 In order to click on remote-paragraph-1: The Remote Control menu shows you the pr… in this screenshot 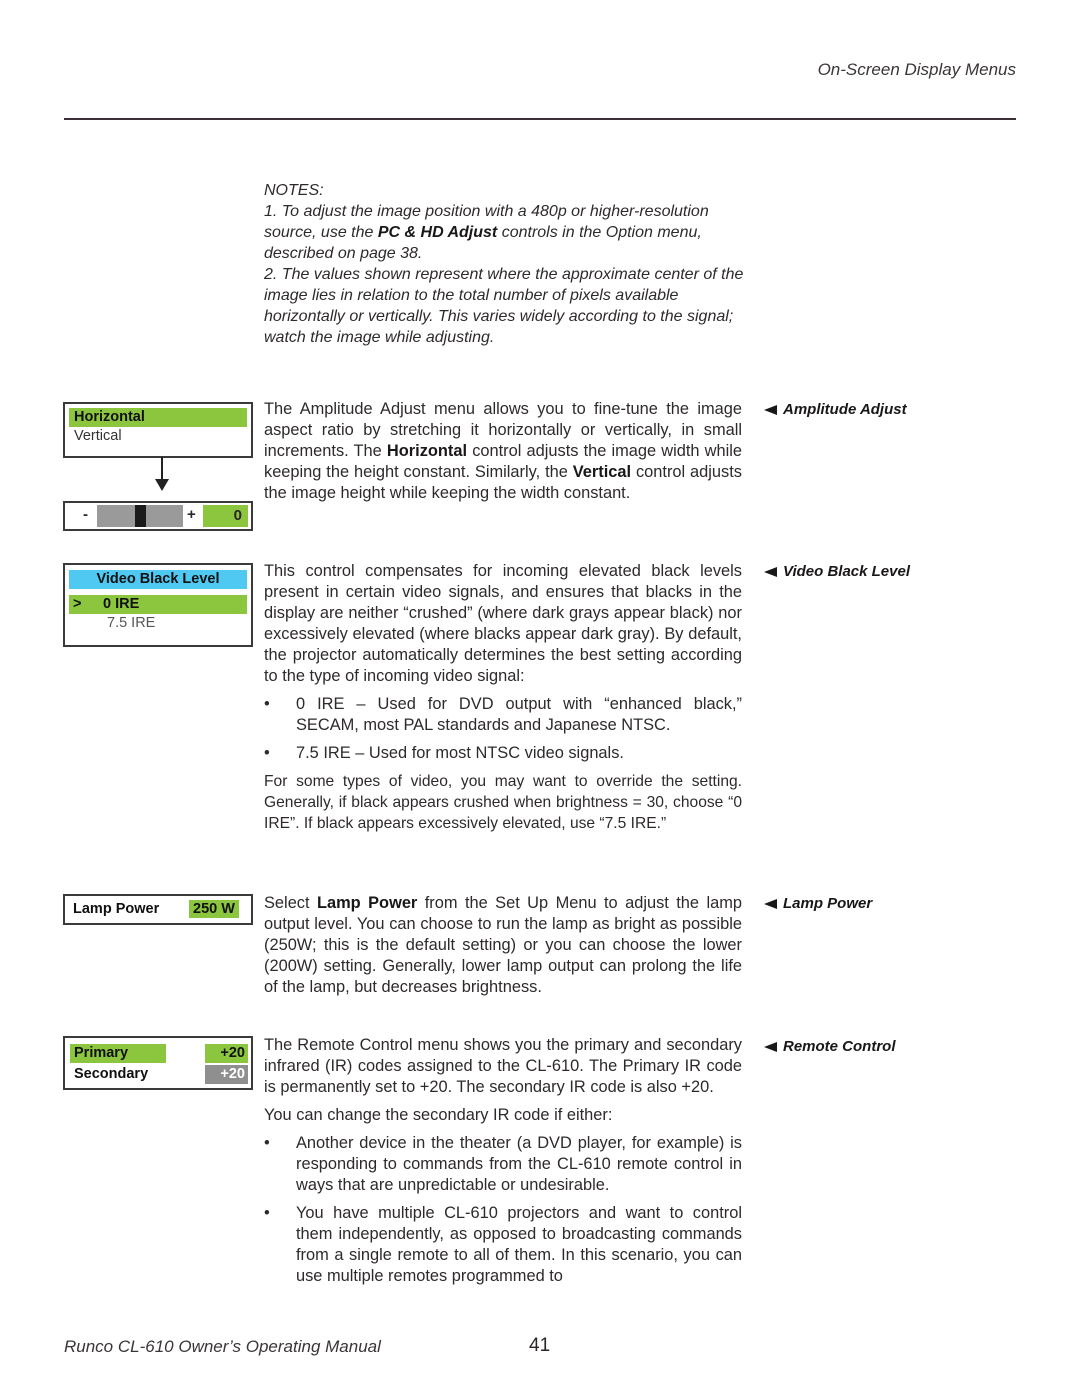, I will do `click(503, 1066)`.